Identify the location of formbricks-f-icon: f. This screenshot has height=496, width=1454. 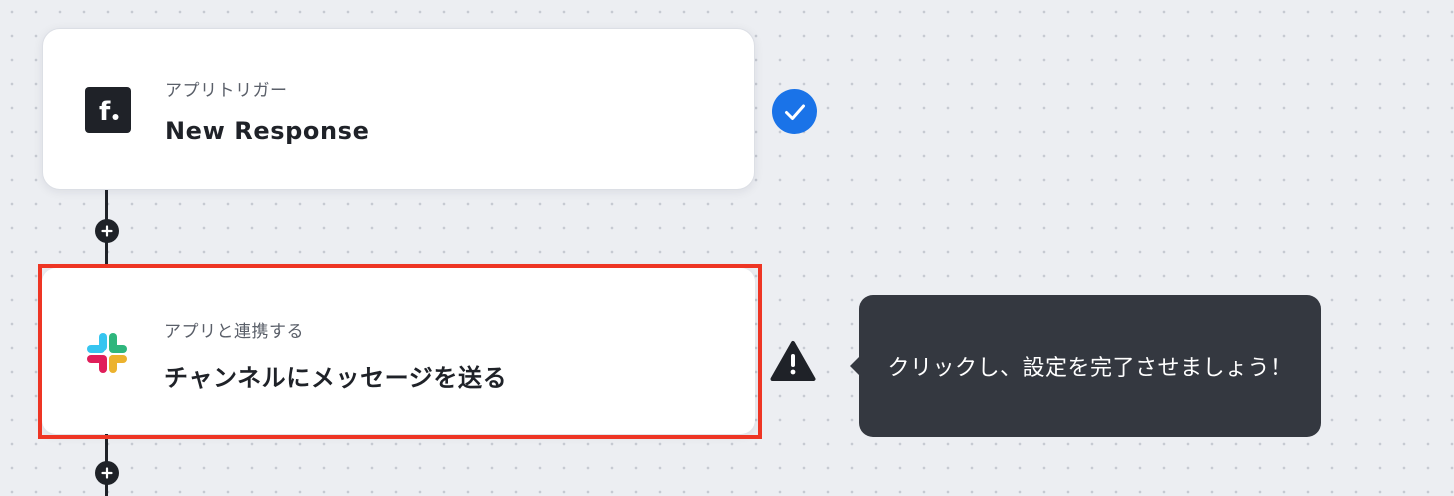
(108, 110).